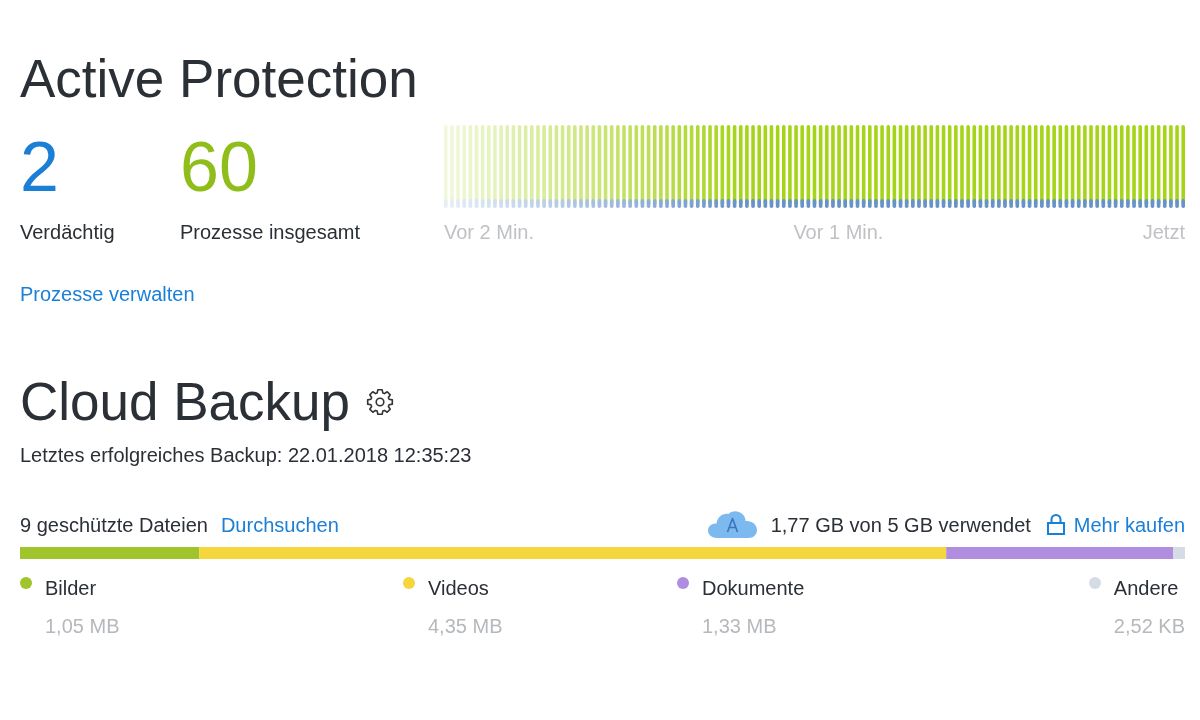  What do you see at coordinates (114, 524) in the screenshot?
I see `protected-files-count: 9 geschützte Dateien` at bounding box center [114, 524].